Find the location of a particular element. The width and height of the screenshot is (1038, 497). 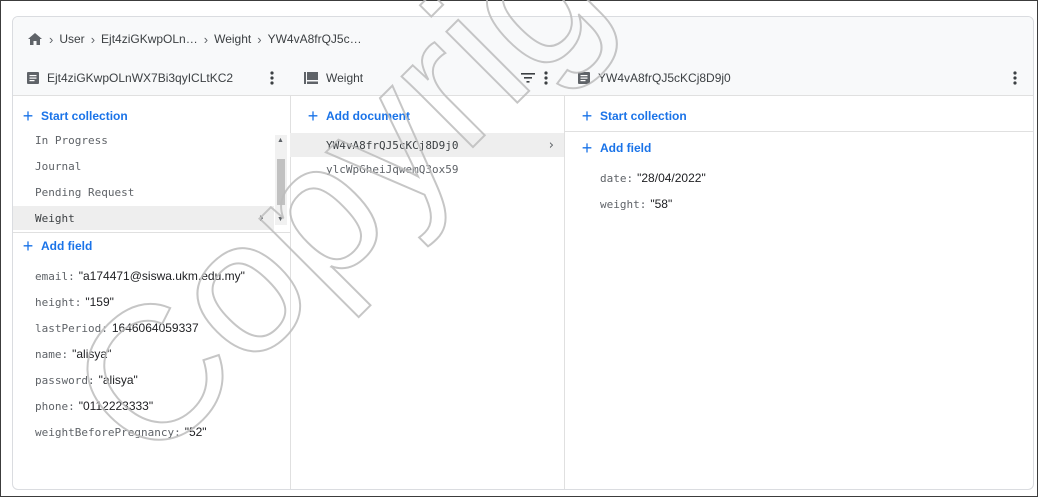

field-key: weightBeforePregnancy: is located at coordinates (108, 432).